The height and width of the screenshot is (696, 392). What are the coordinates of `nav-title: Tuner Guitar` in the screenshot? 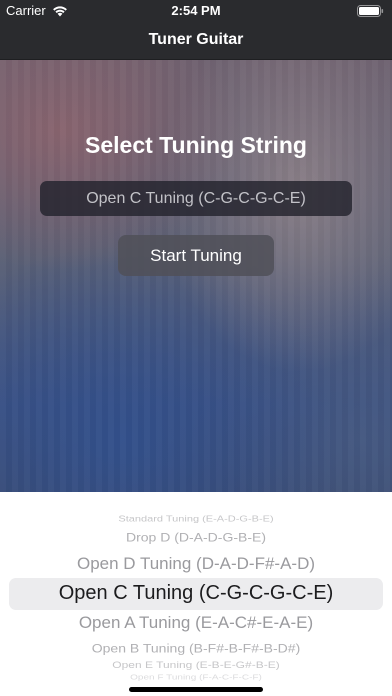 It's located at (196, 39).